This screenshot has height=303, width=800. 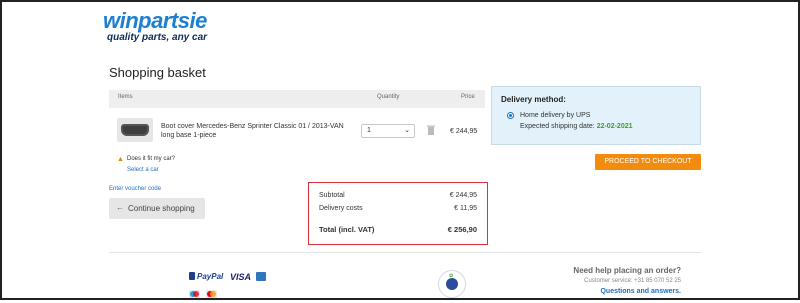 What do you see at coordinates (398, 229) in the screenshot?
I see `total-row: Total (incl. VAT) € 256,90` at bounding box center [398, 229].